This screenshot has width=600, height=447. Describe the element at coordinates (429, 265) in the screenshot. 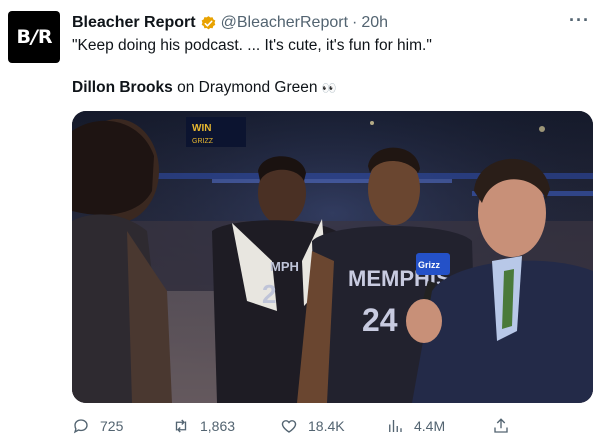

I see `mic-flag-text: Grizz` at that location.